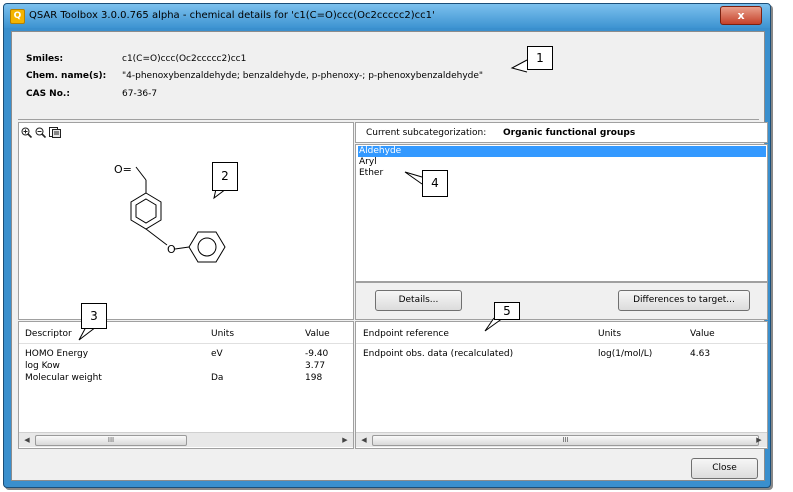 This screenshot has width=793, height=492. What do you see at coordinates (507, 311) in the screenshot?
I see `callout-5: 5` at bounding box center [507, 311].